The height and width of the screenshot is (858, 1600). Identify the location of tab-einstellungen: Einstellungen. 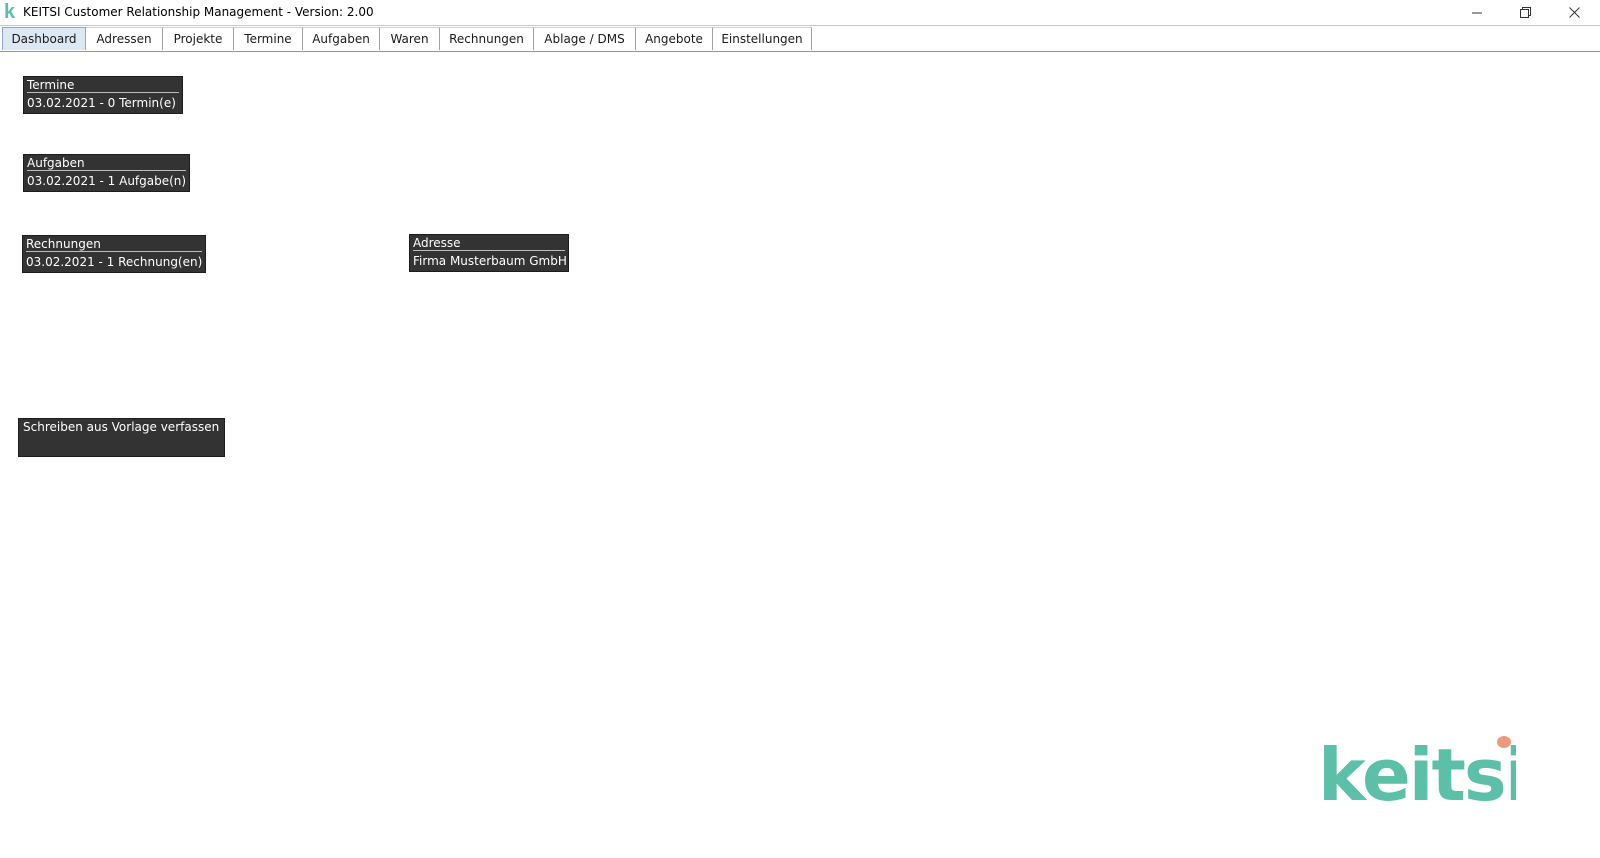
(762, 38).